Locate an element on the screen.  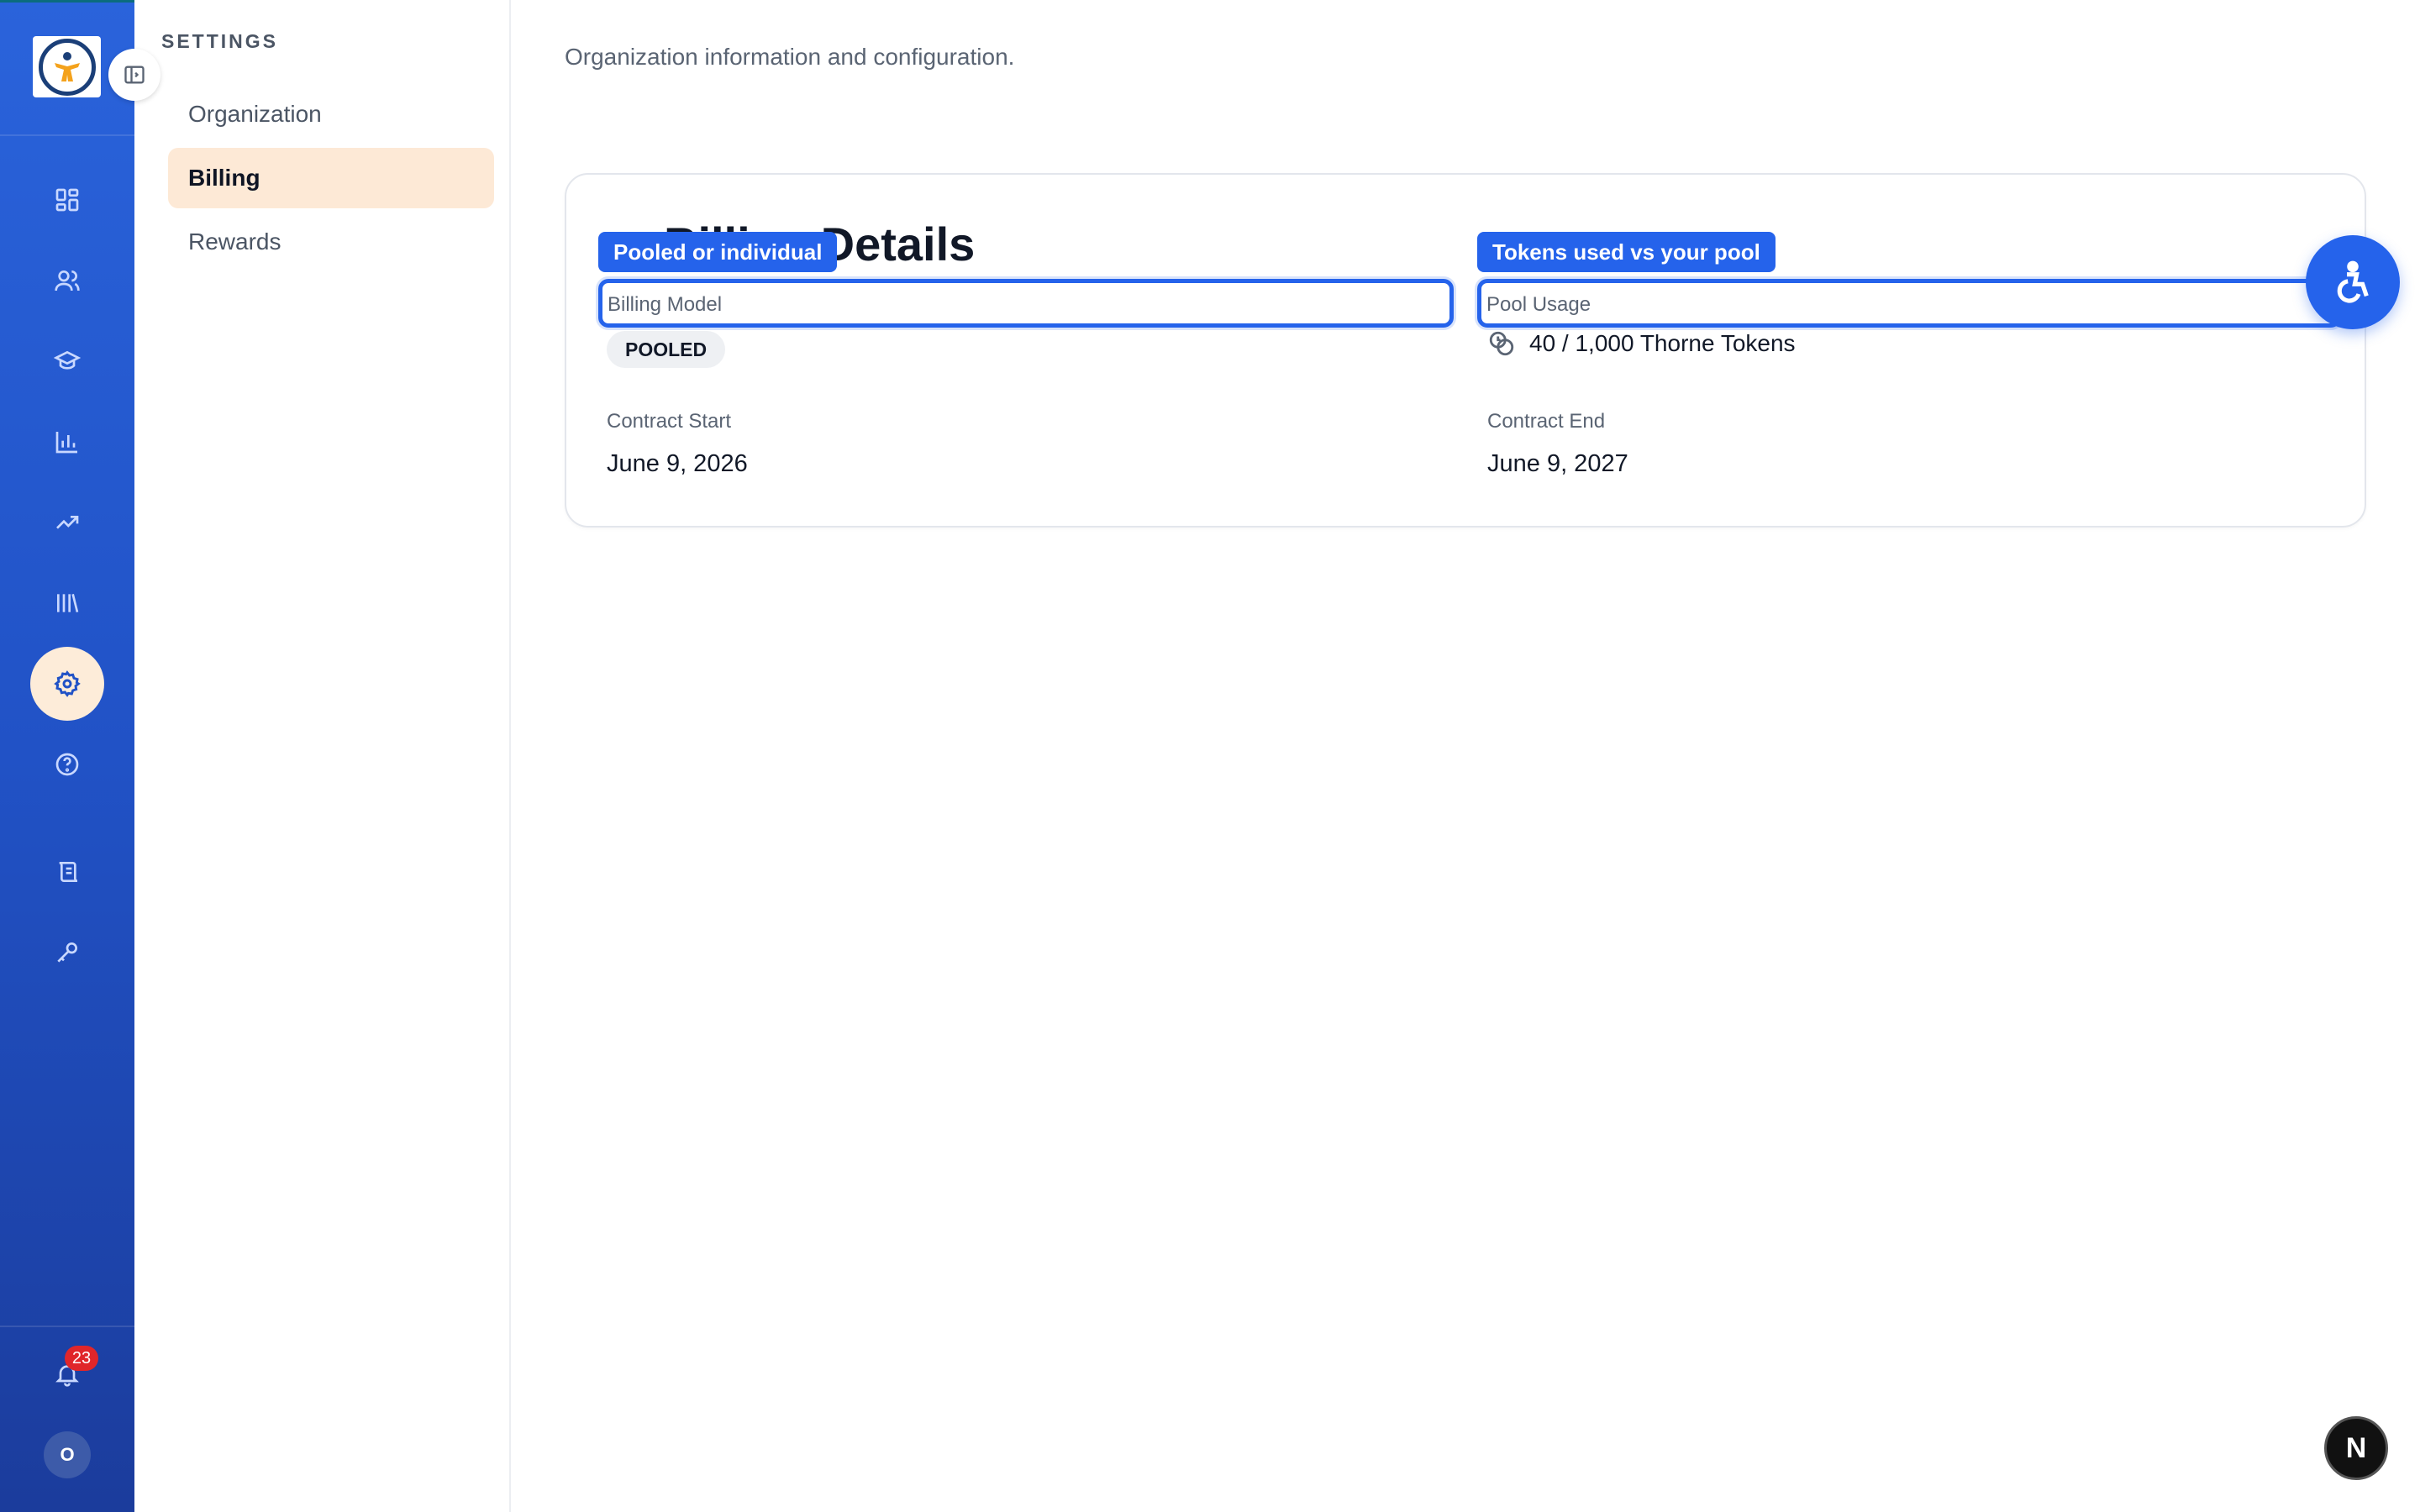
billing-model-tooltip: Pooled or individual is located at coordinates (718, 252).